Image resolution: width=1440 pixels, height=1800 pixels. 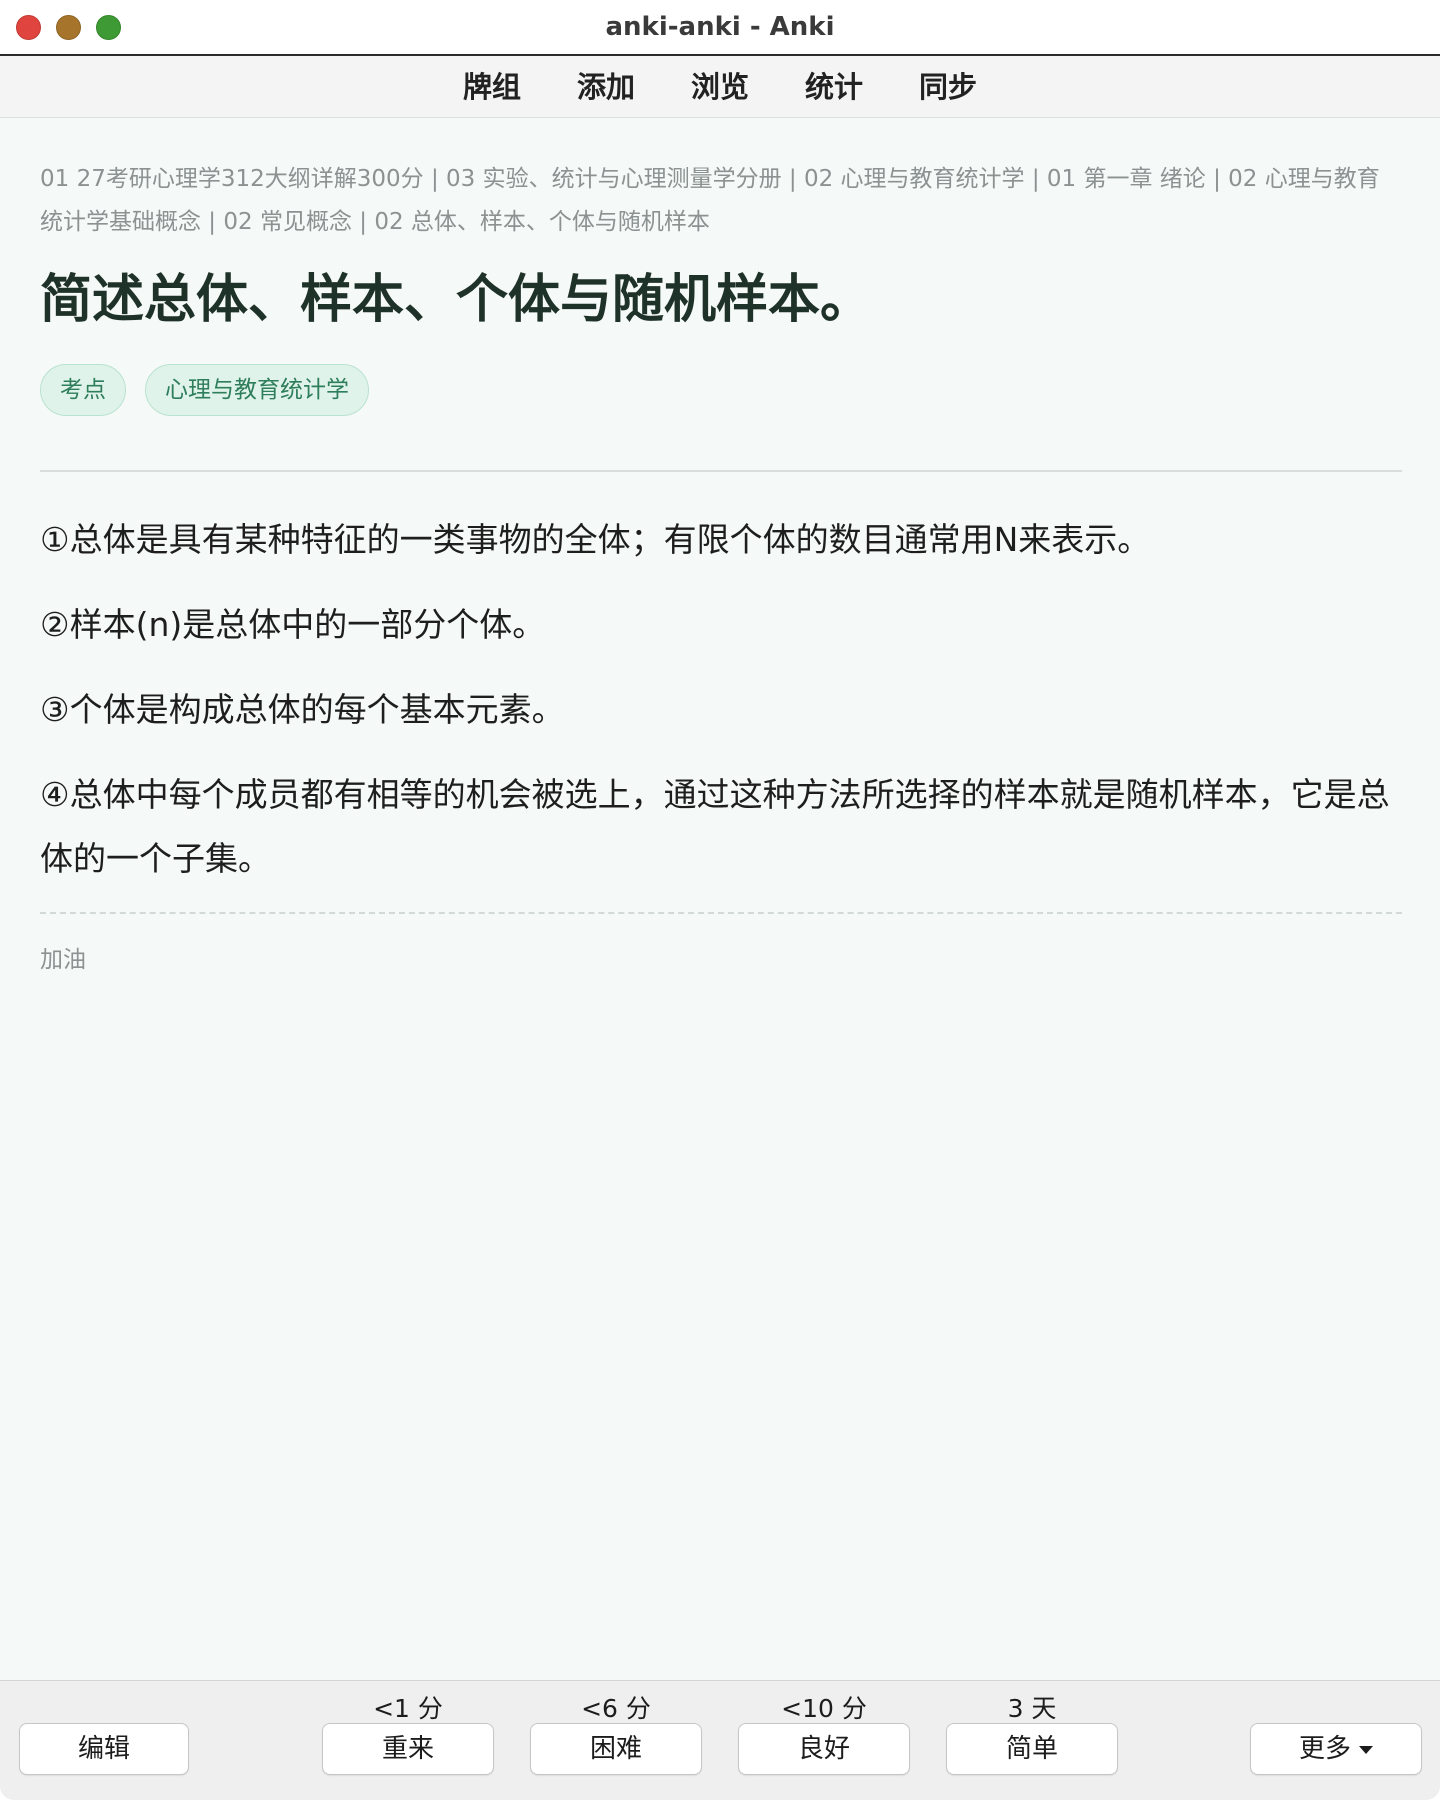 What do you see at coordinates (1366, 1749) in the screenshot?
I see `chevron-down-icon` at bounding box center [1366, 1749].